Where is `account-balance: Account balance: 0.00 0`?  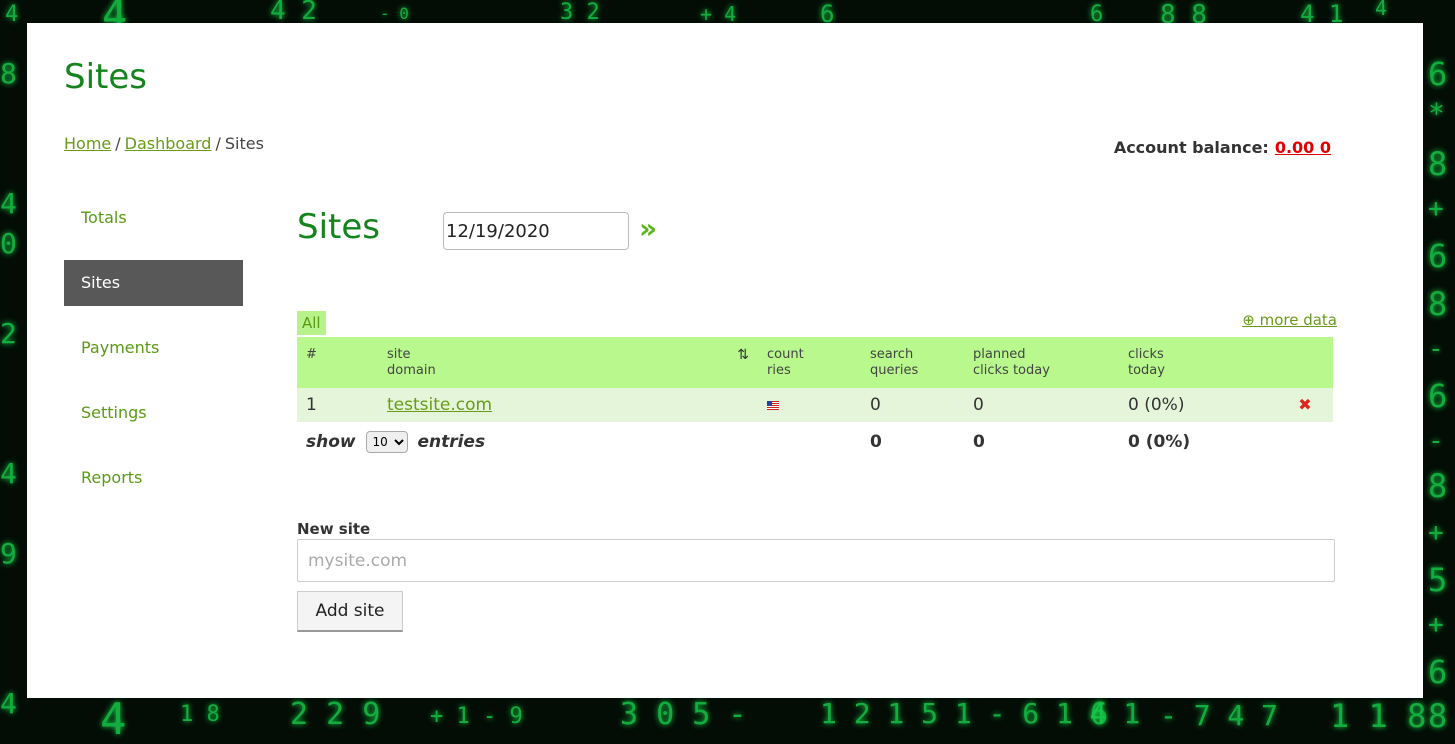 account-balance: Account balance: 0.00 0 is located at coordinates (1222, 147).